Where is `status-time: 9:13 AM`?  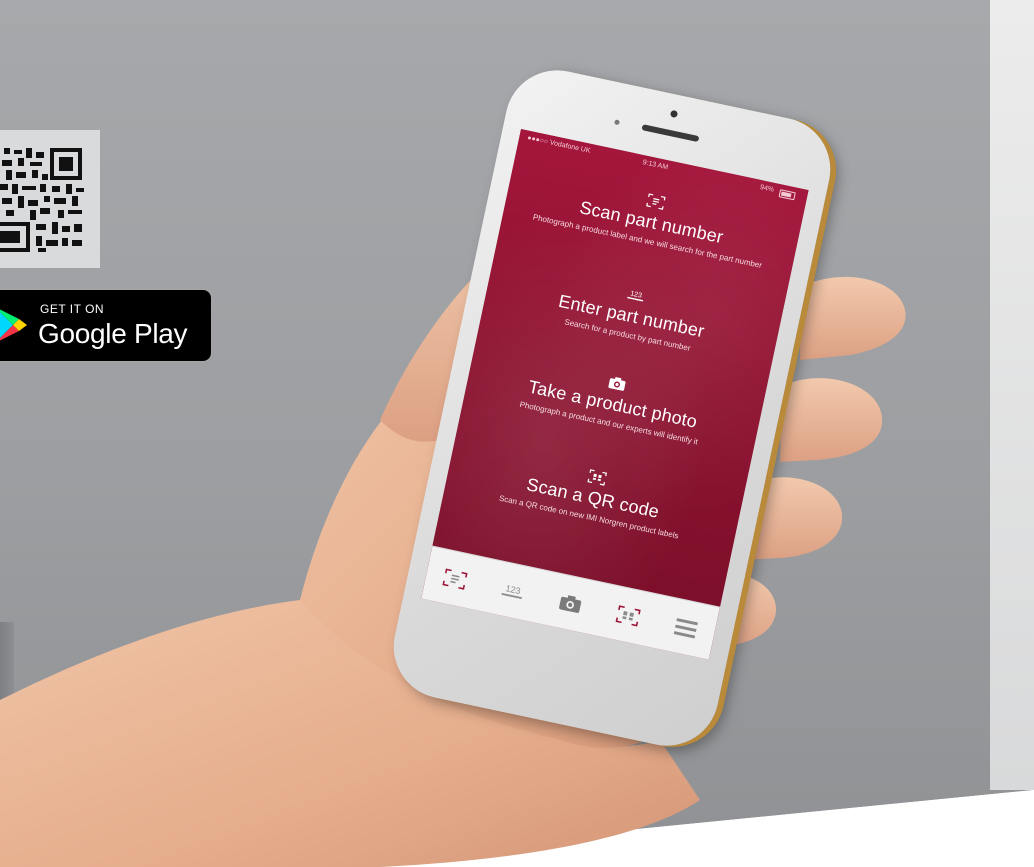
status-time: 9:13 AM is located at coordinates (655, 165).